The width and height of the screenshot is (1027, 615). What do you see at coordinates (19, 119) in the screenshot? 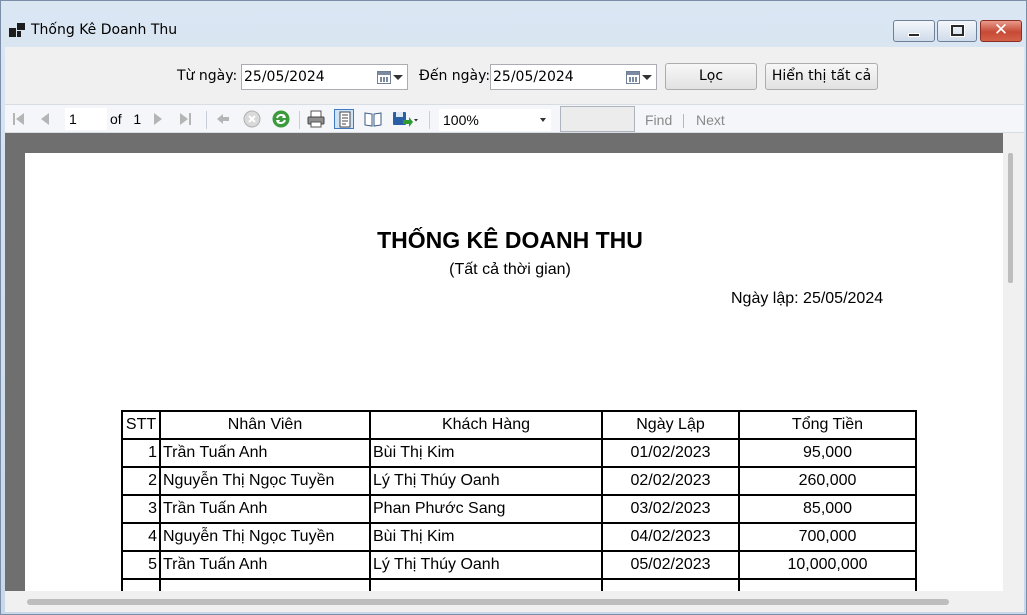
I see `first-page-icon` at bounding box center [19, 119].